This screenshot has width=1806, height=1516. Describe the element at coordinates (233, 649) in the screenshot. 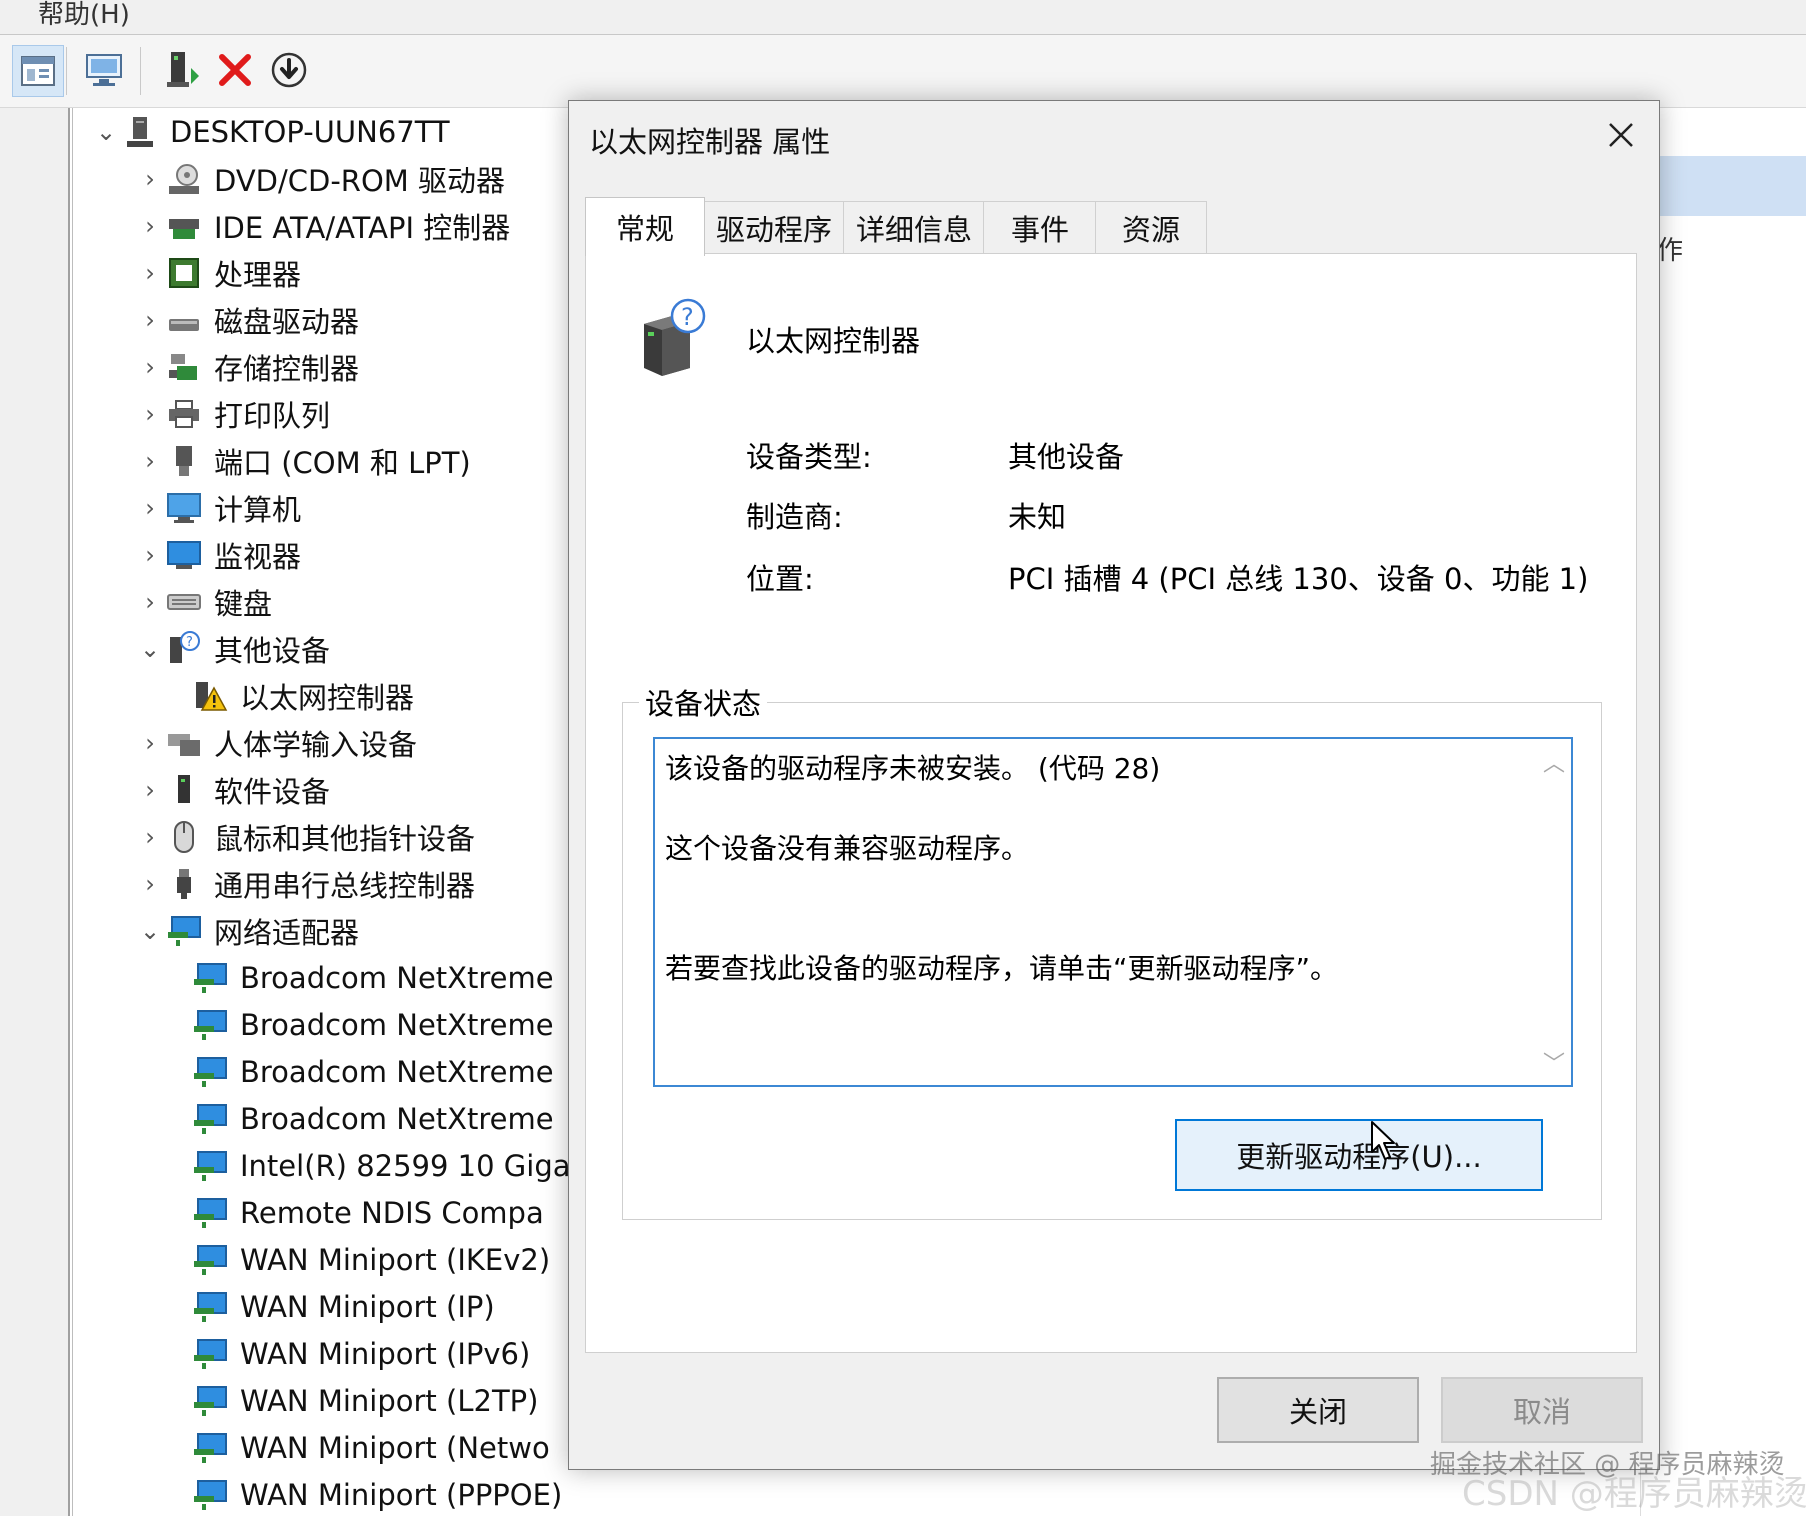

I see `tree-item-other-devices: ⌄ ? 其他设备` at that location.